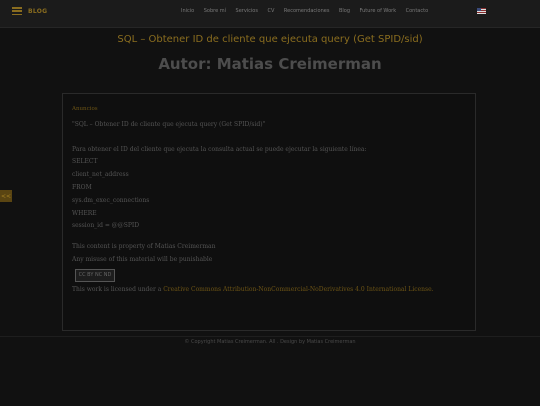 The image size is (540, 406). I want to click on code-line: session_id = @@SPID, so click(106, 226).